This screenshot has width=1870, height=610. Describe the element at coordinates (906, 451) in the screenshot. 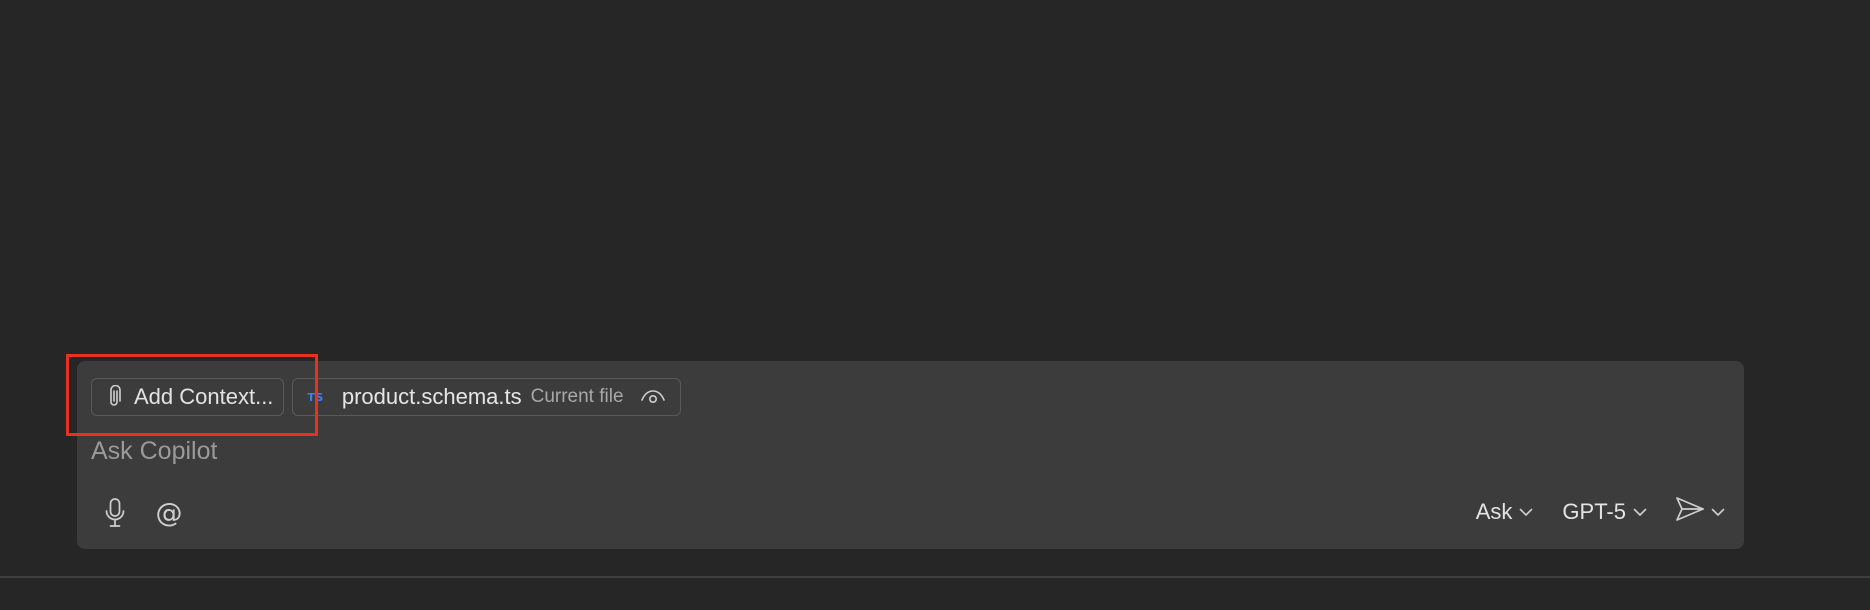

I see `chat-prompt-input` at that location.